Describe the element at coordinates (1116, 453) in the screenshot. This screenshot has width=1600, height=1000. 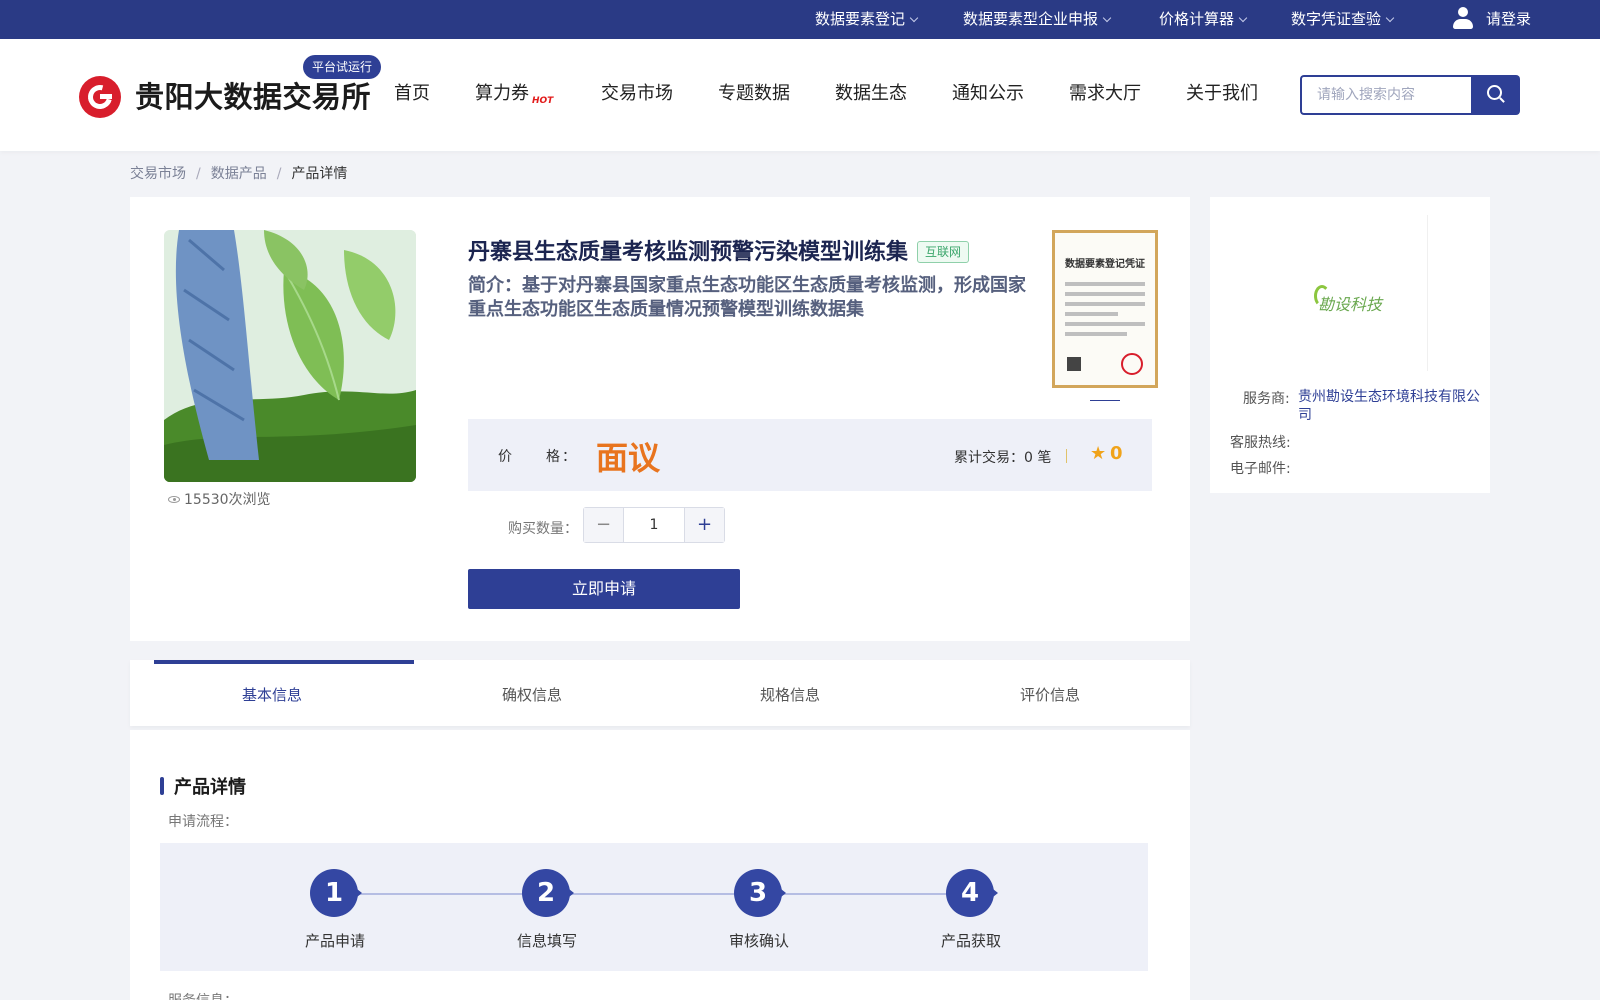
I see `rating-value: 0` at that location.